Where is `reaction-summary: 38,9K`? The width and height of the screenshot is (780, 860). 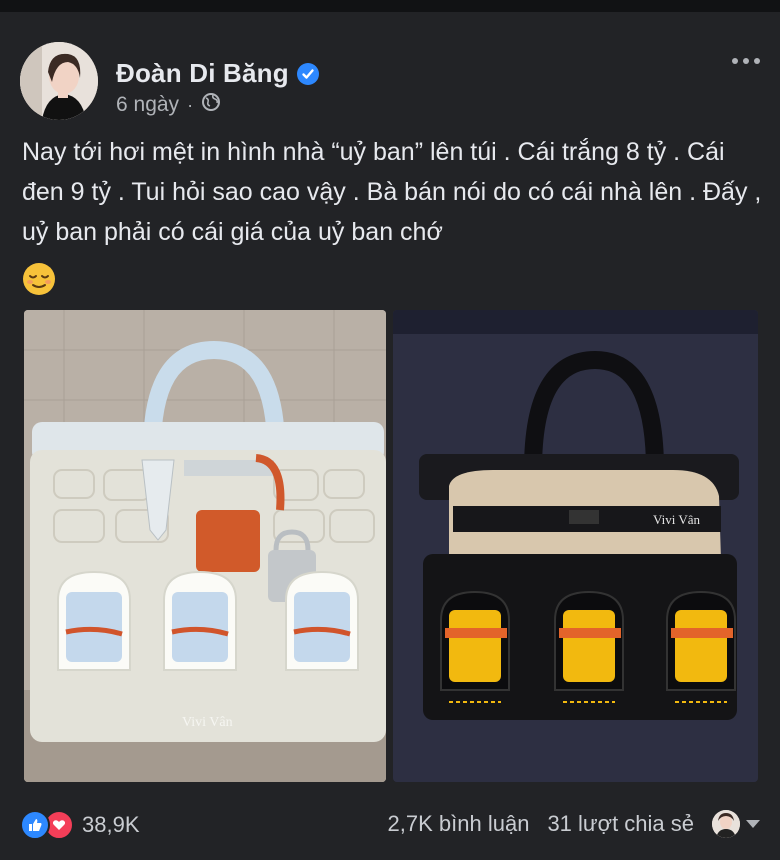
reaction-summary: 38,9K is located at coordinates (80, 825).